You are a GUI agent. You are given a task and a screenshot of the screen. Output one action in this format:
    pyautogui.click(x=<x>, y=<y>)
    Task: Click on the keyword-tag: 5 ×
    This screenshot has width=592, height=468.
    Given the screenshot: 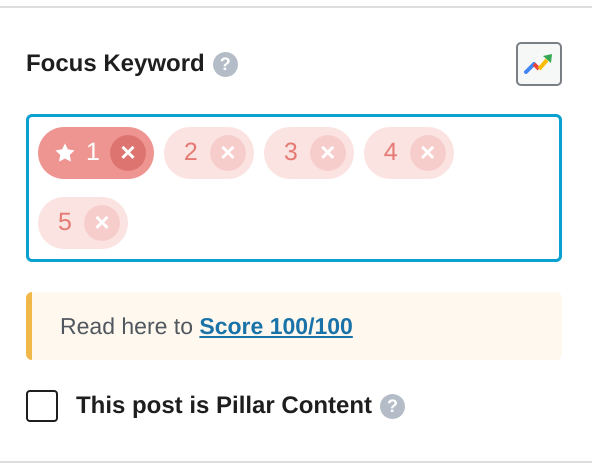 What is the action you would take?
    pyautogui.click(x=83, y=223)
    